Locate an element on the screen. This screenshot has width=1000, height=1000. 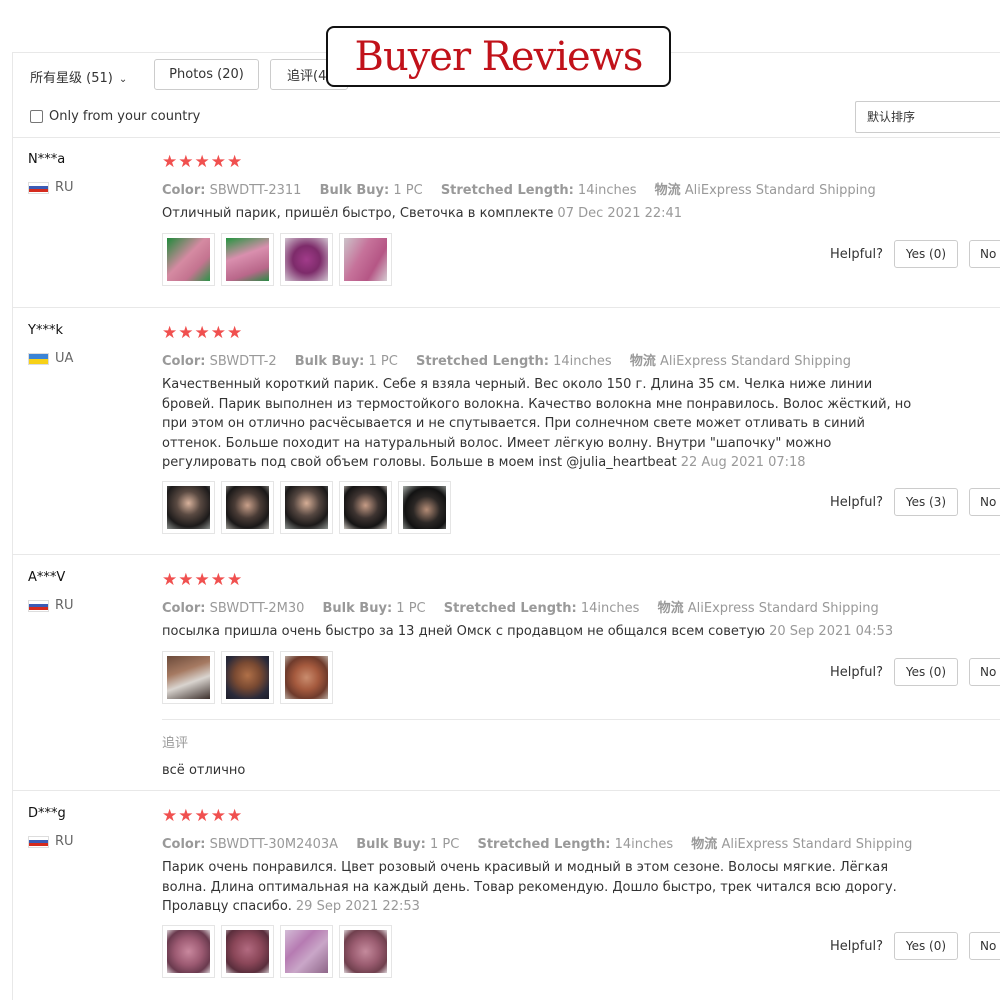
ukraine-flag-icon is located at coordinates (38, 358).